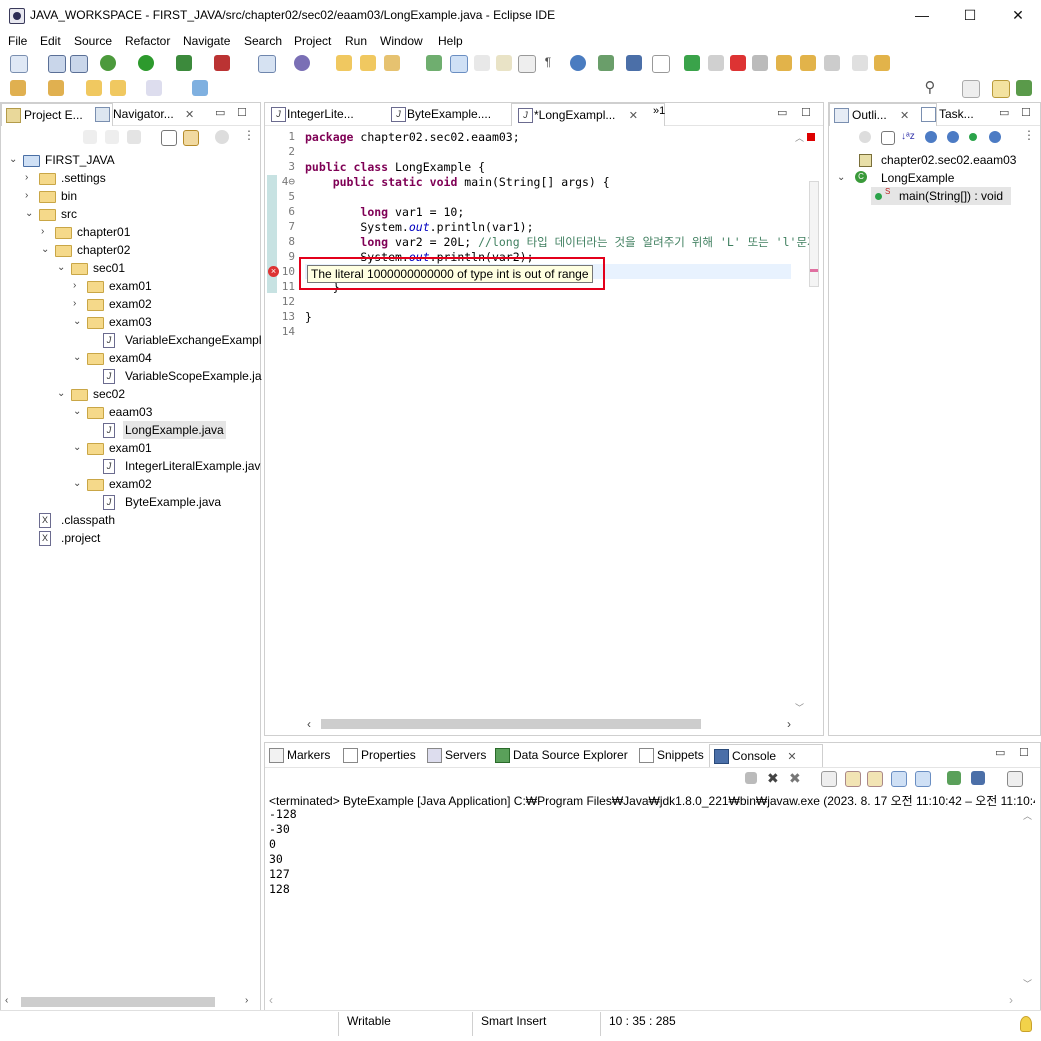 Image resolution: width=1041 pixels, height=1041 pixels. What do you see at coordinates (129, 538) in the screenshot?
I see `tree-item: X .project` at bounding box center [129, 538].